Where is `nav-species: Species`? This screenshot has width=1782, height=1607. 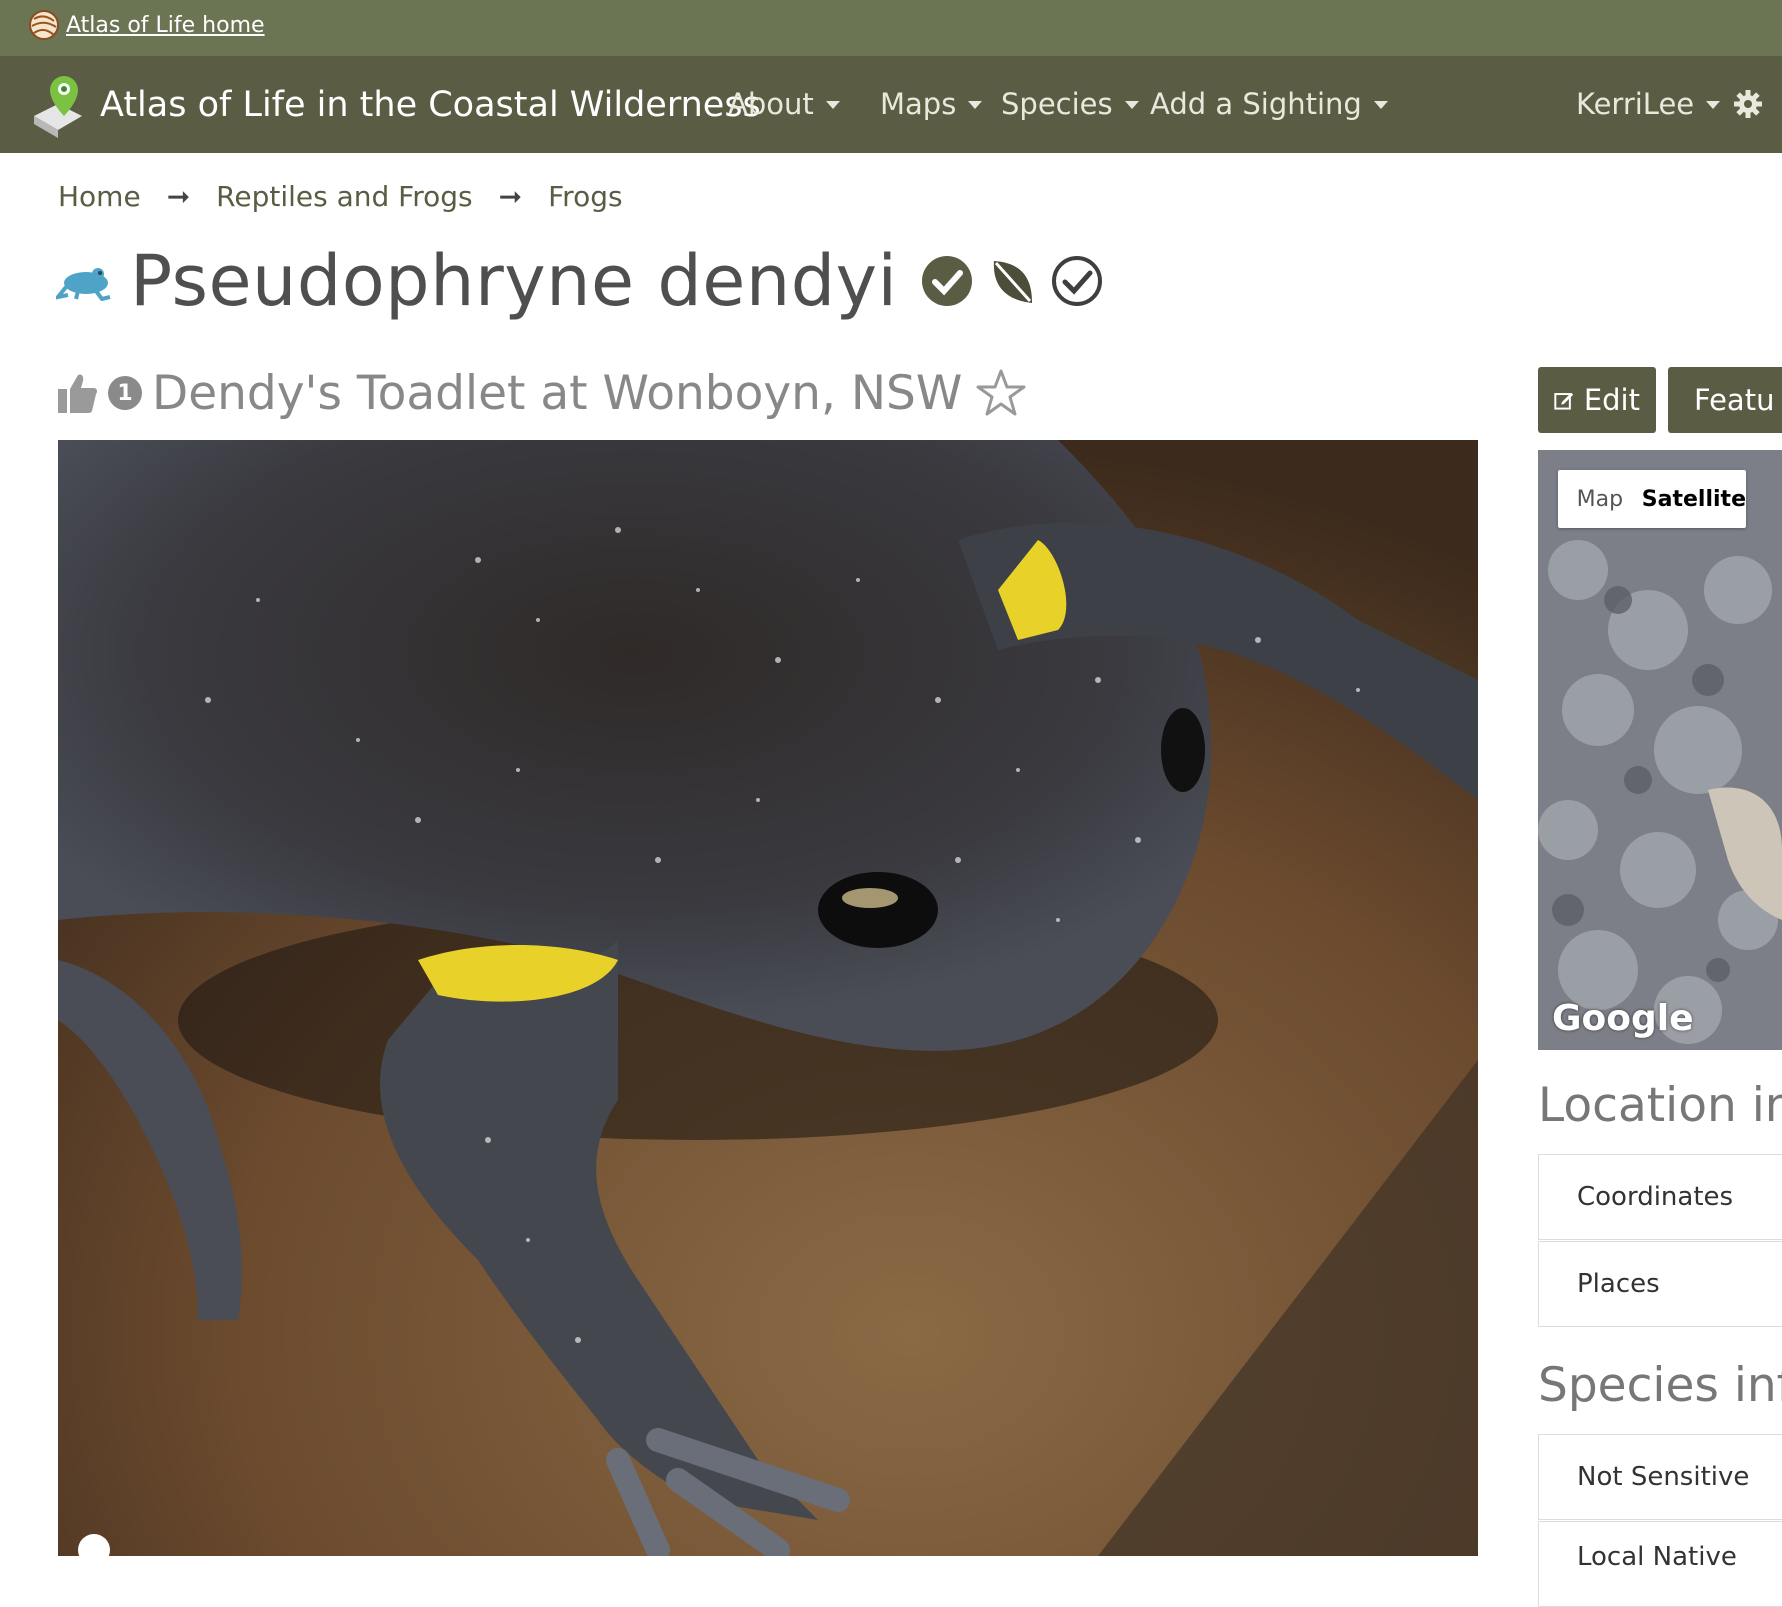
nav-species: Species is located at coordinates (1070, 104).